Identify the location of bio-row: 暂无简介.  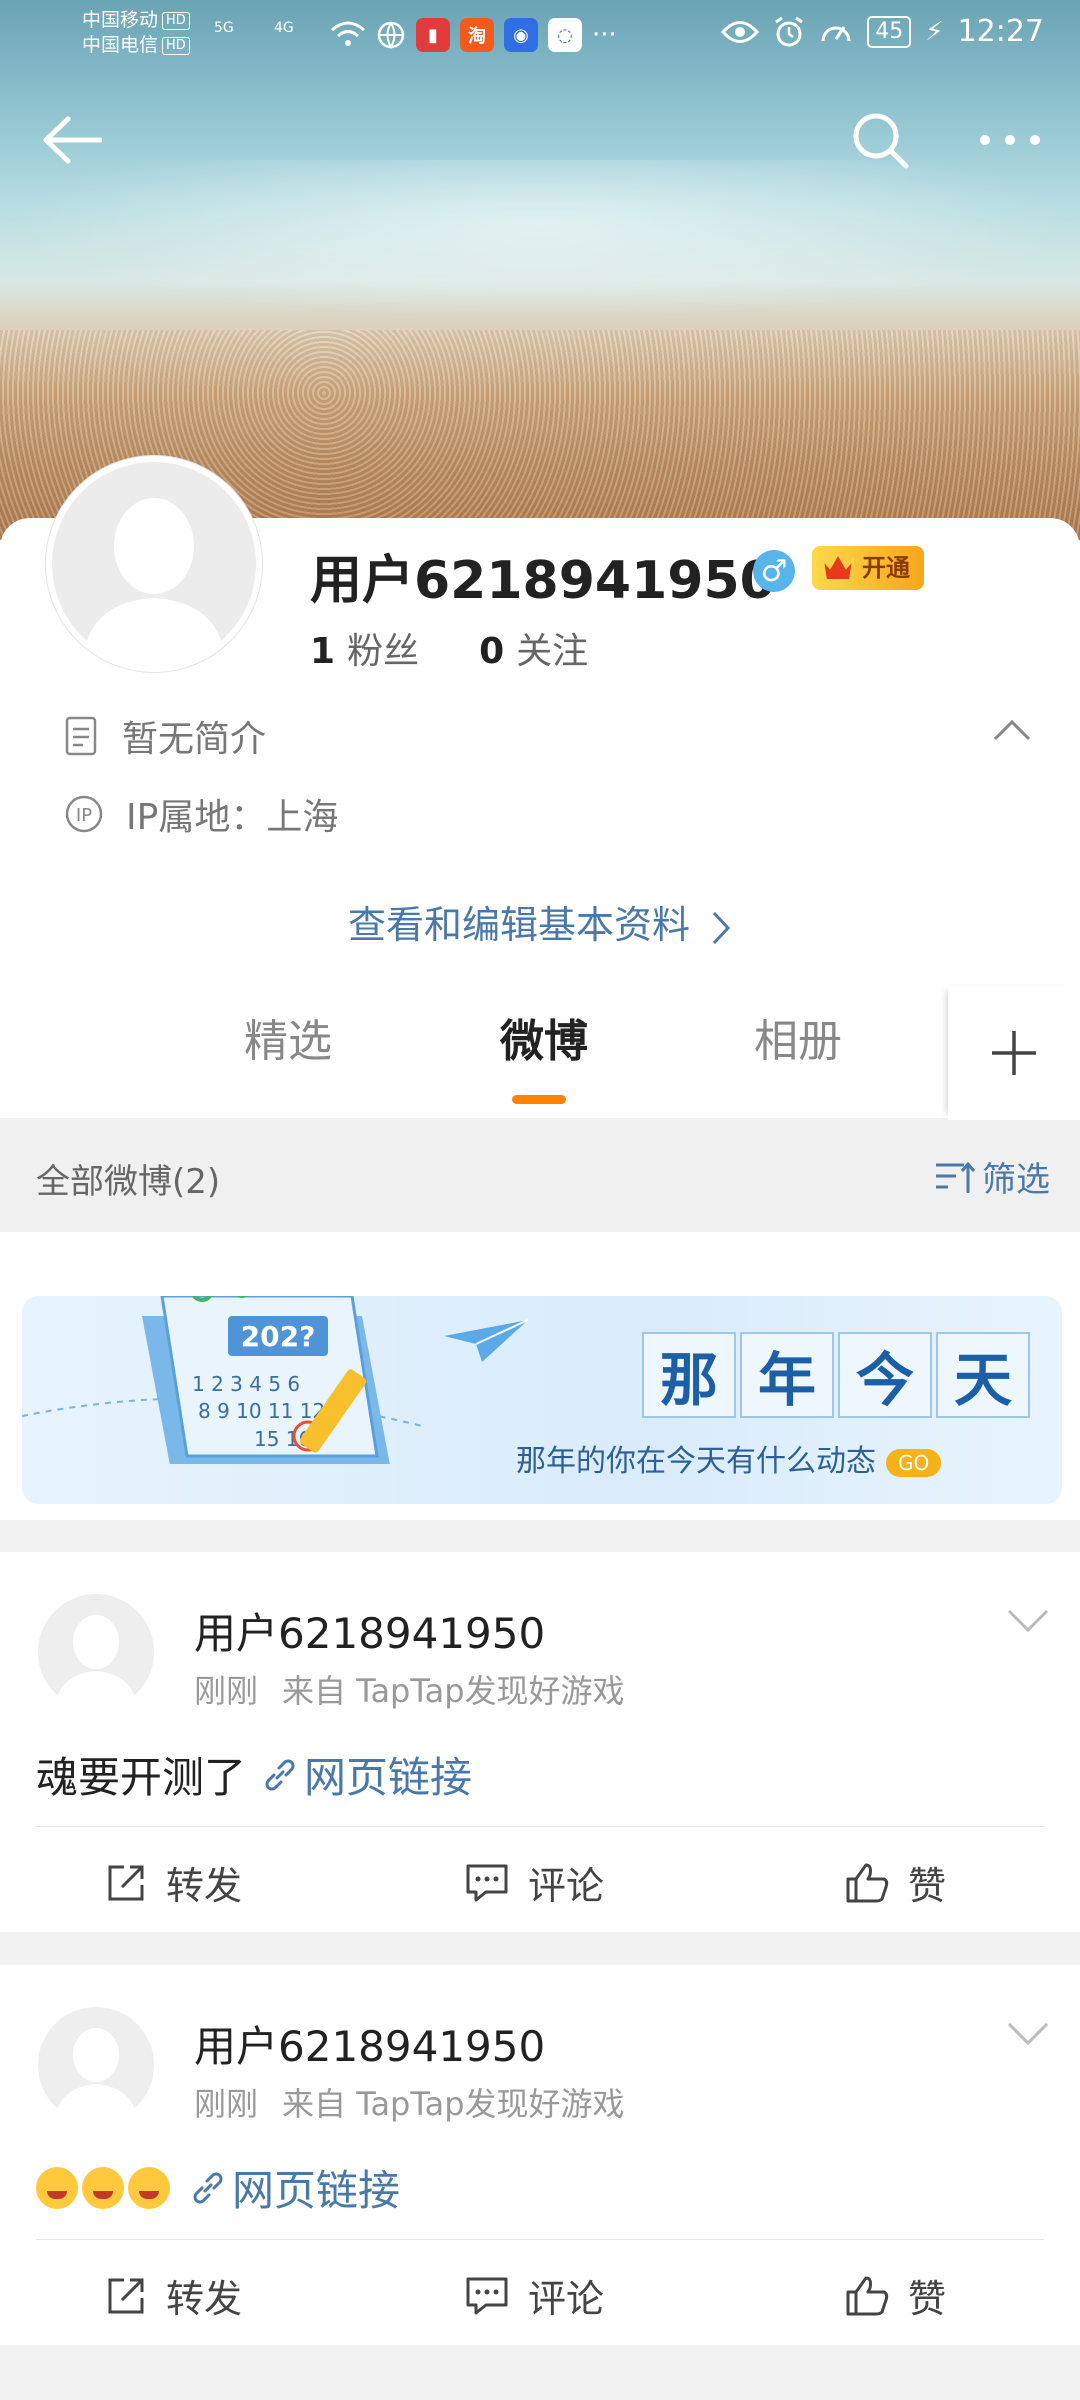
(165, 736).